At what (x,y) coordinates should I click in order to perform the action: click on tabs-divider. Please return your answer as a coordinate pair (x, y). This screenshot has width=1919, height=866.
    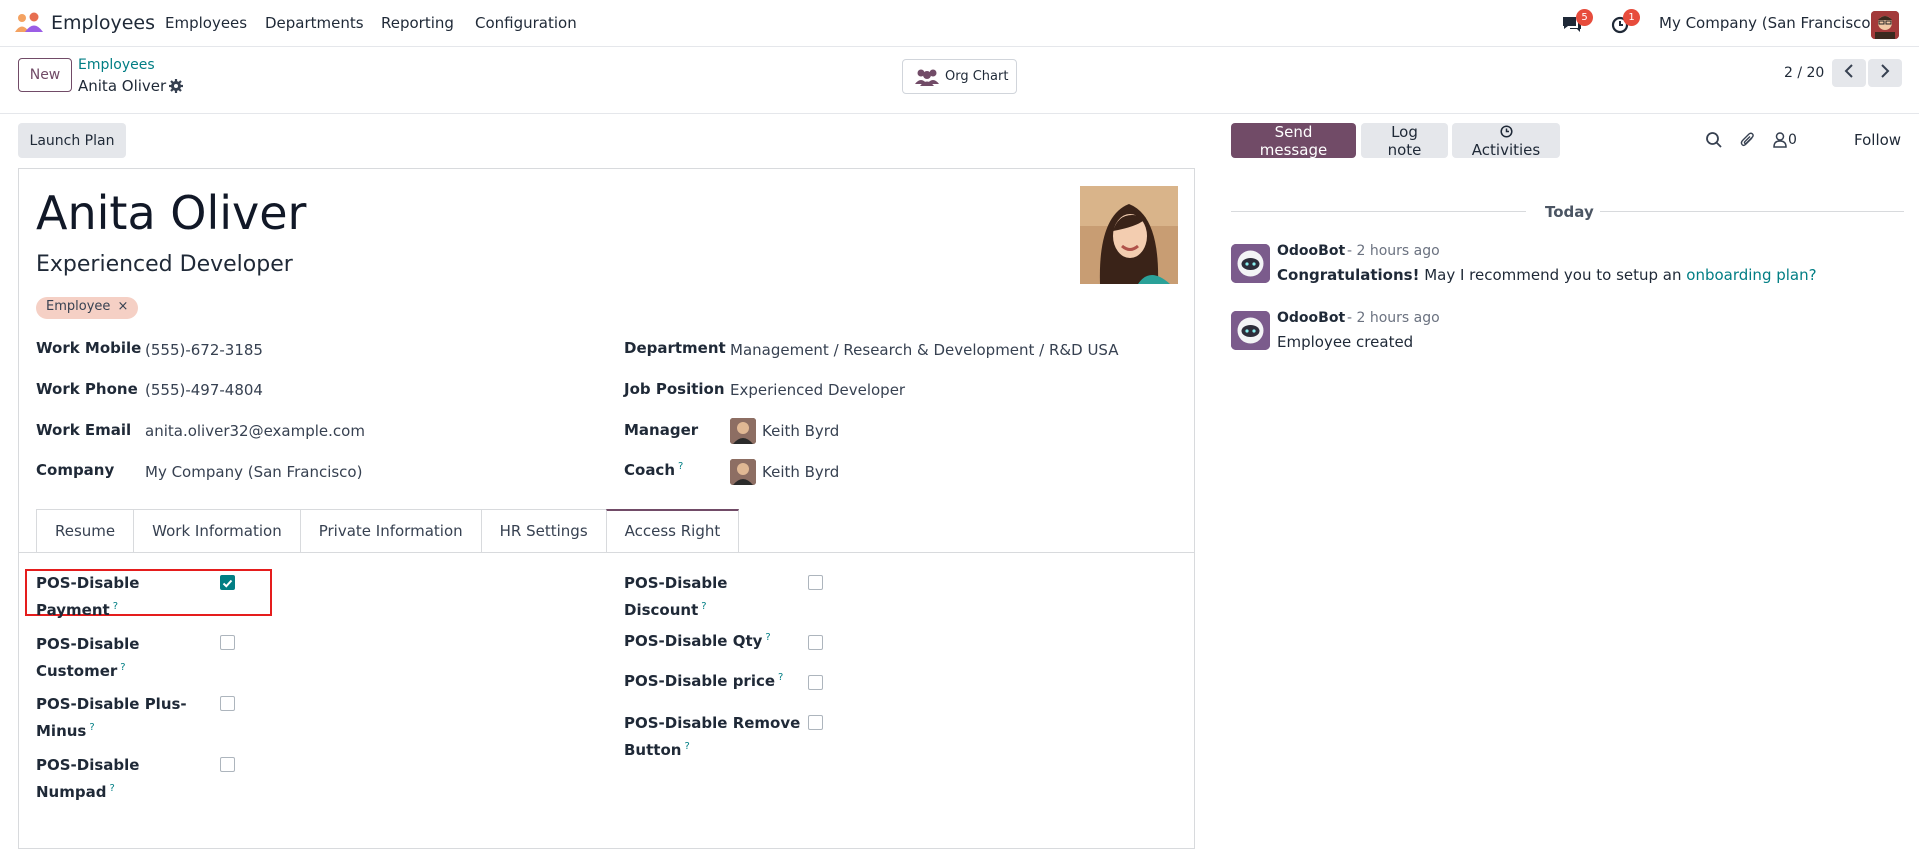
    Looking at the image, I should click on (606, 552).